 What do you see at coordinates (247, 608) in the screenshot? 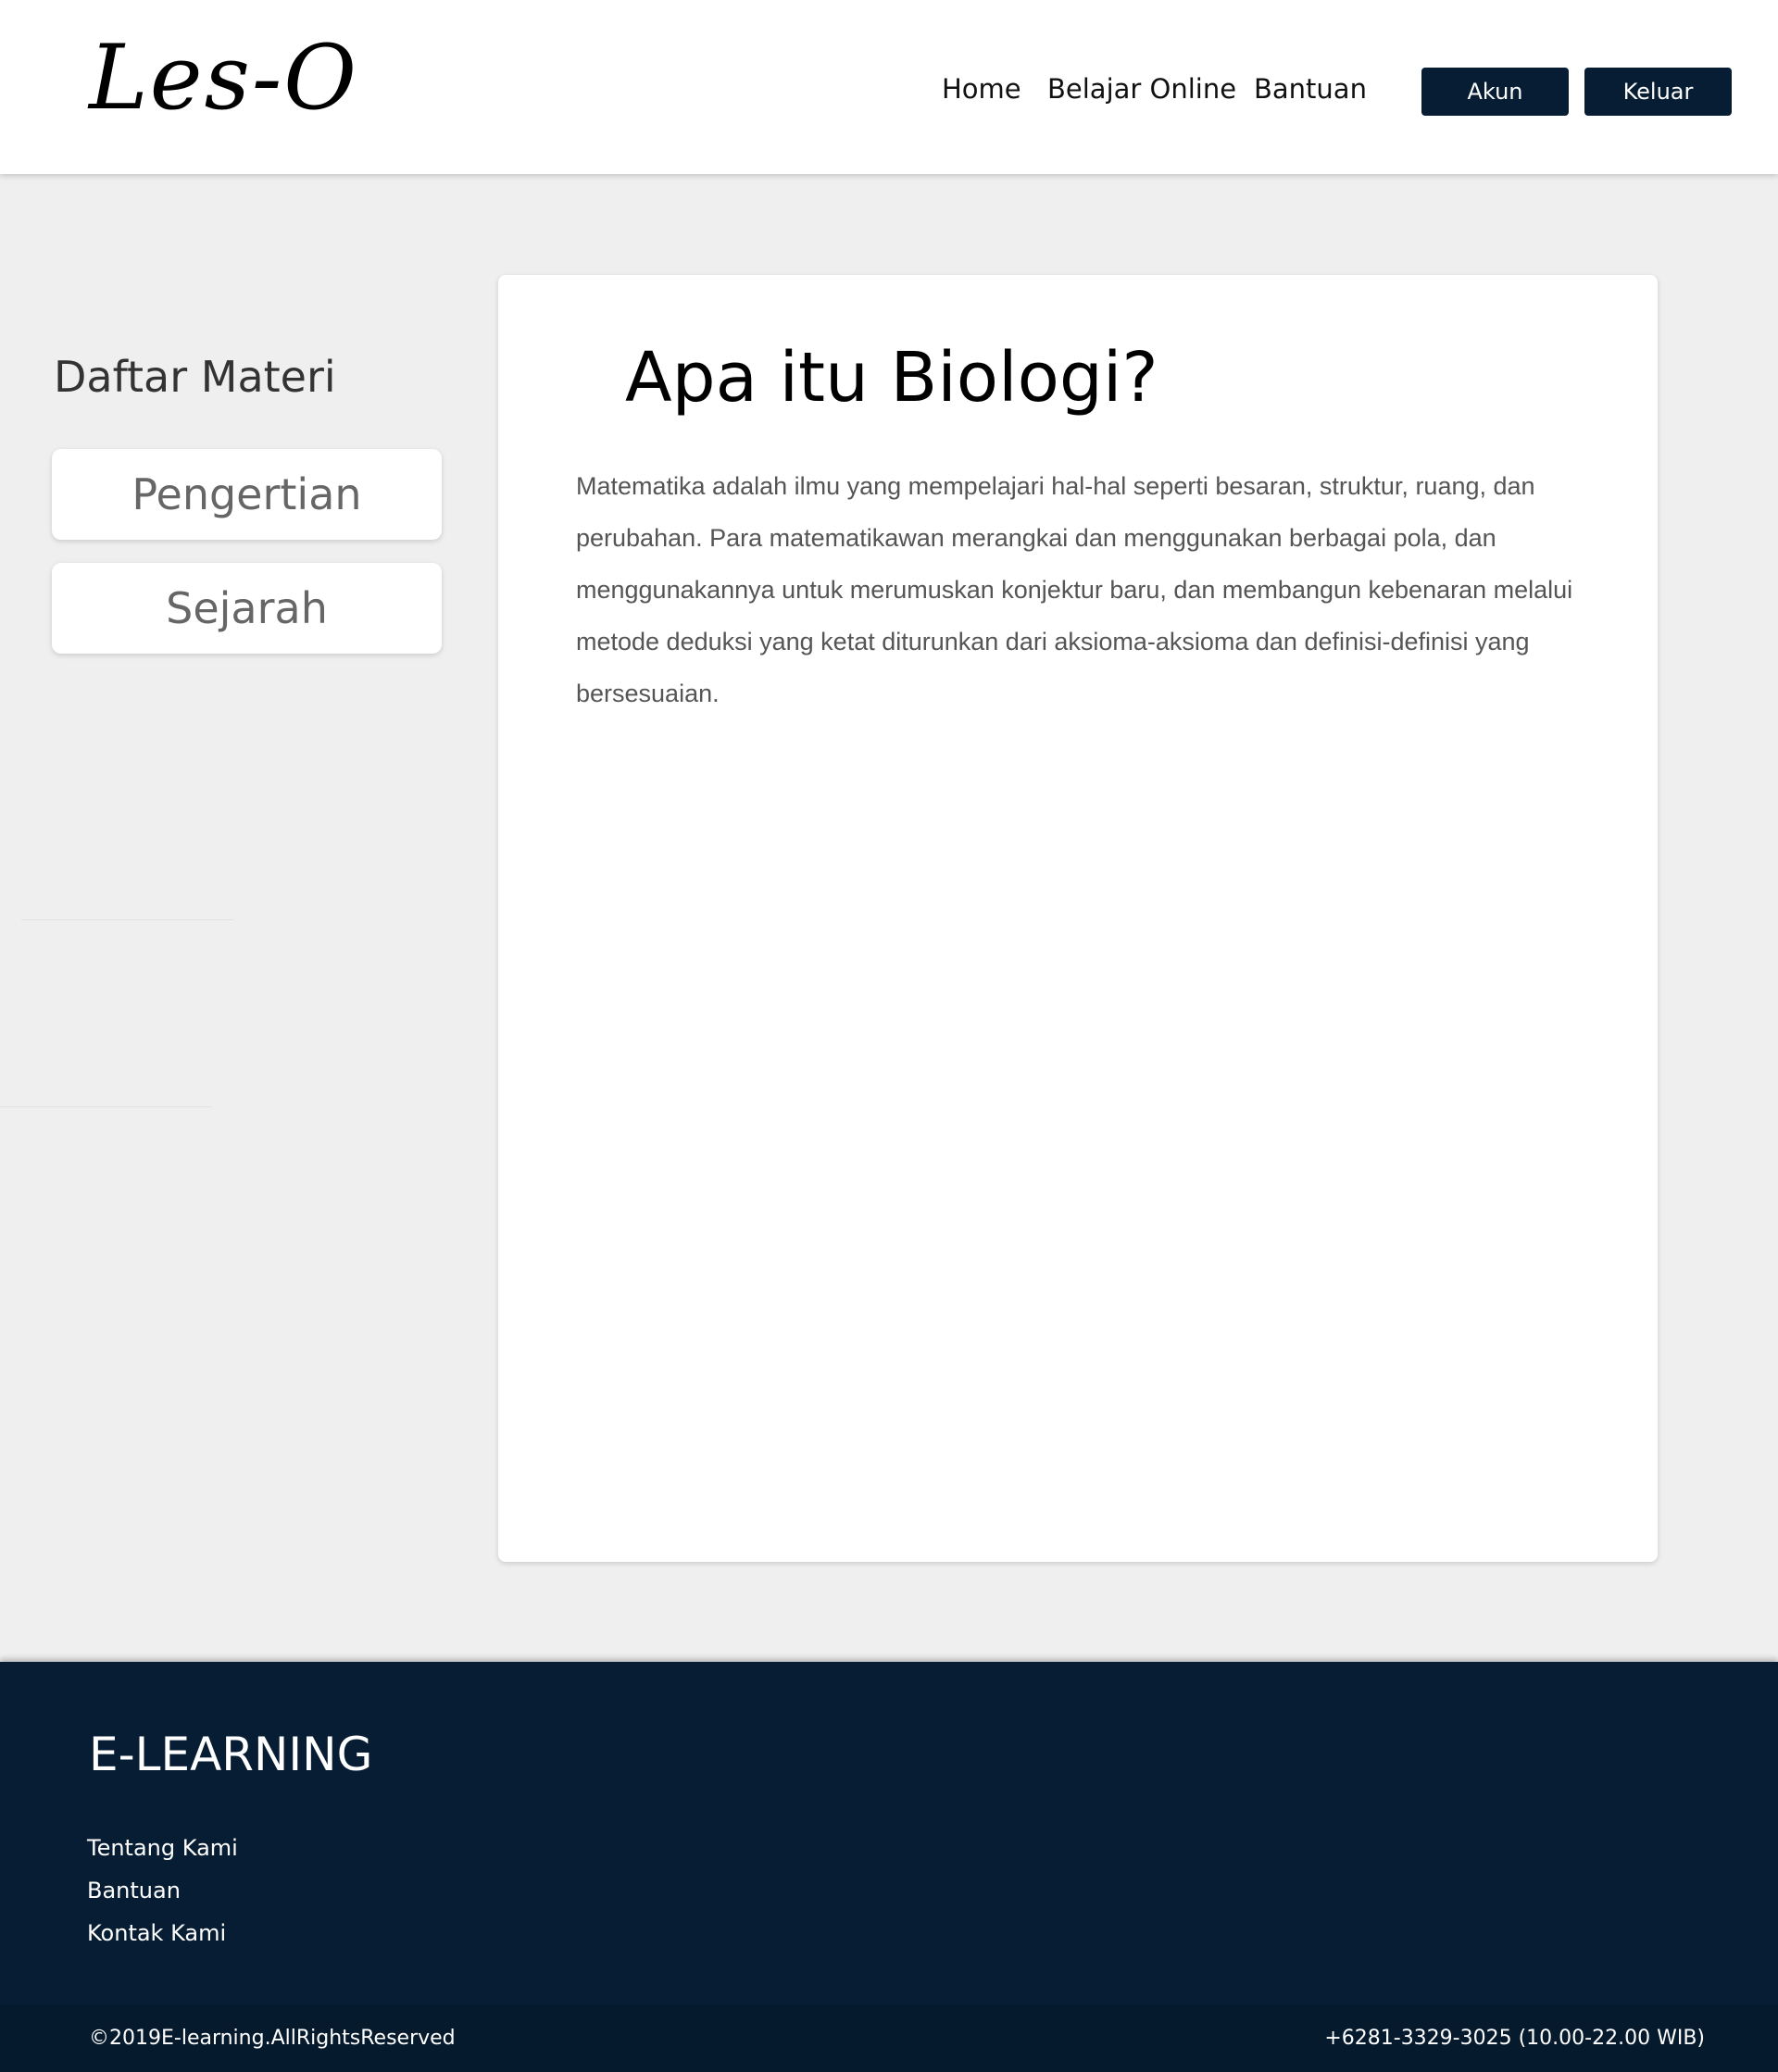
I see `sidebar-item-sejarah: Sejarah` at bounding box center [247, 608].